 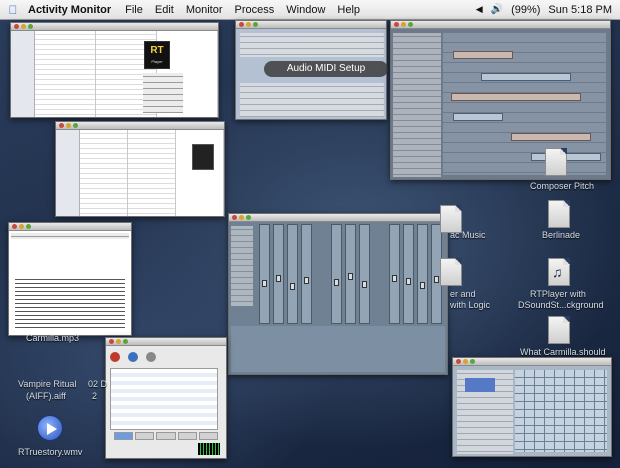 What do you see at coordinates (70, 236) in the screenshot?
I see `text-ruler` at bounding box center [70, 236].